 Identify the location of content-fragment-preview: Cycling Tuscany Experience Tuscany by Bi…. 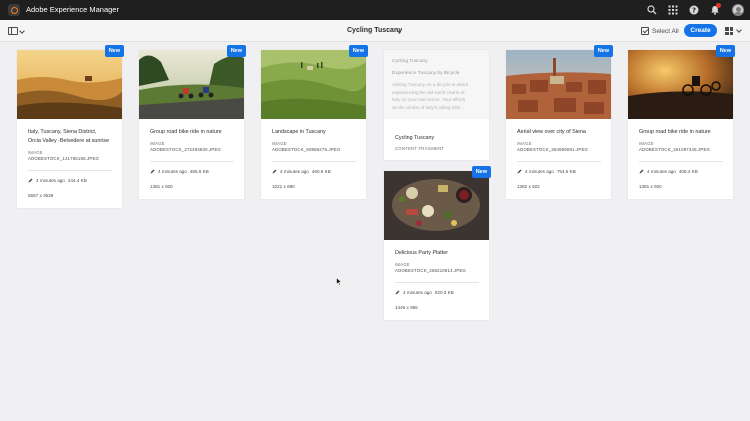
(436, 84).